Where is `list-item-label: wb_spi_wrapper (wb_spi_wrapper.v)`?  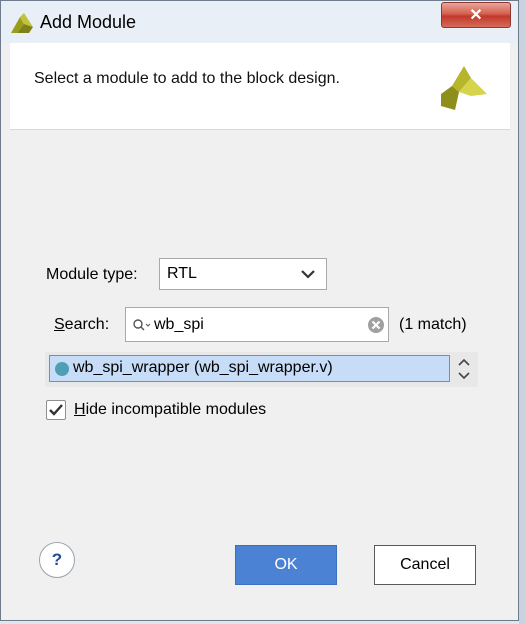 list-item-label: wb_spi_wrapper (wb_spi_wrapper.v) is located at coordinates (203, 367).